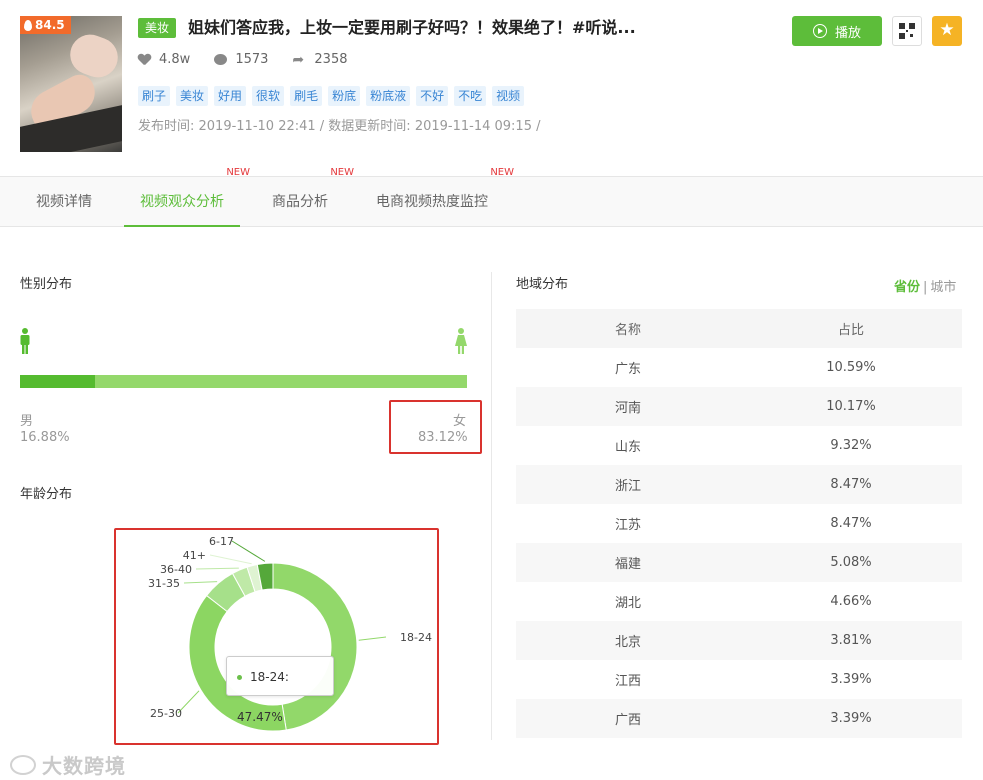 The height and width of the screenshot is (780, 983). I want to click on region-title: 地域分布, so click(542, 284).